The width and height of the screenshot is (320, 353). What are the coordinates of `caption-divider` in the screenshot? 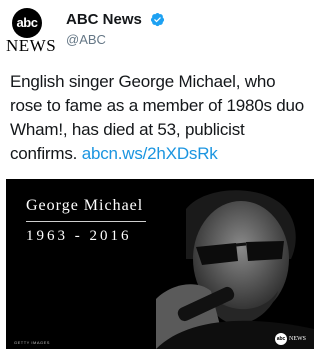 It's located at (86, 221).